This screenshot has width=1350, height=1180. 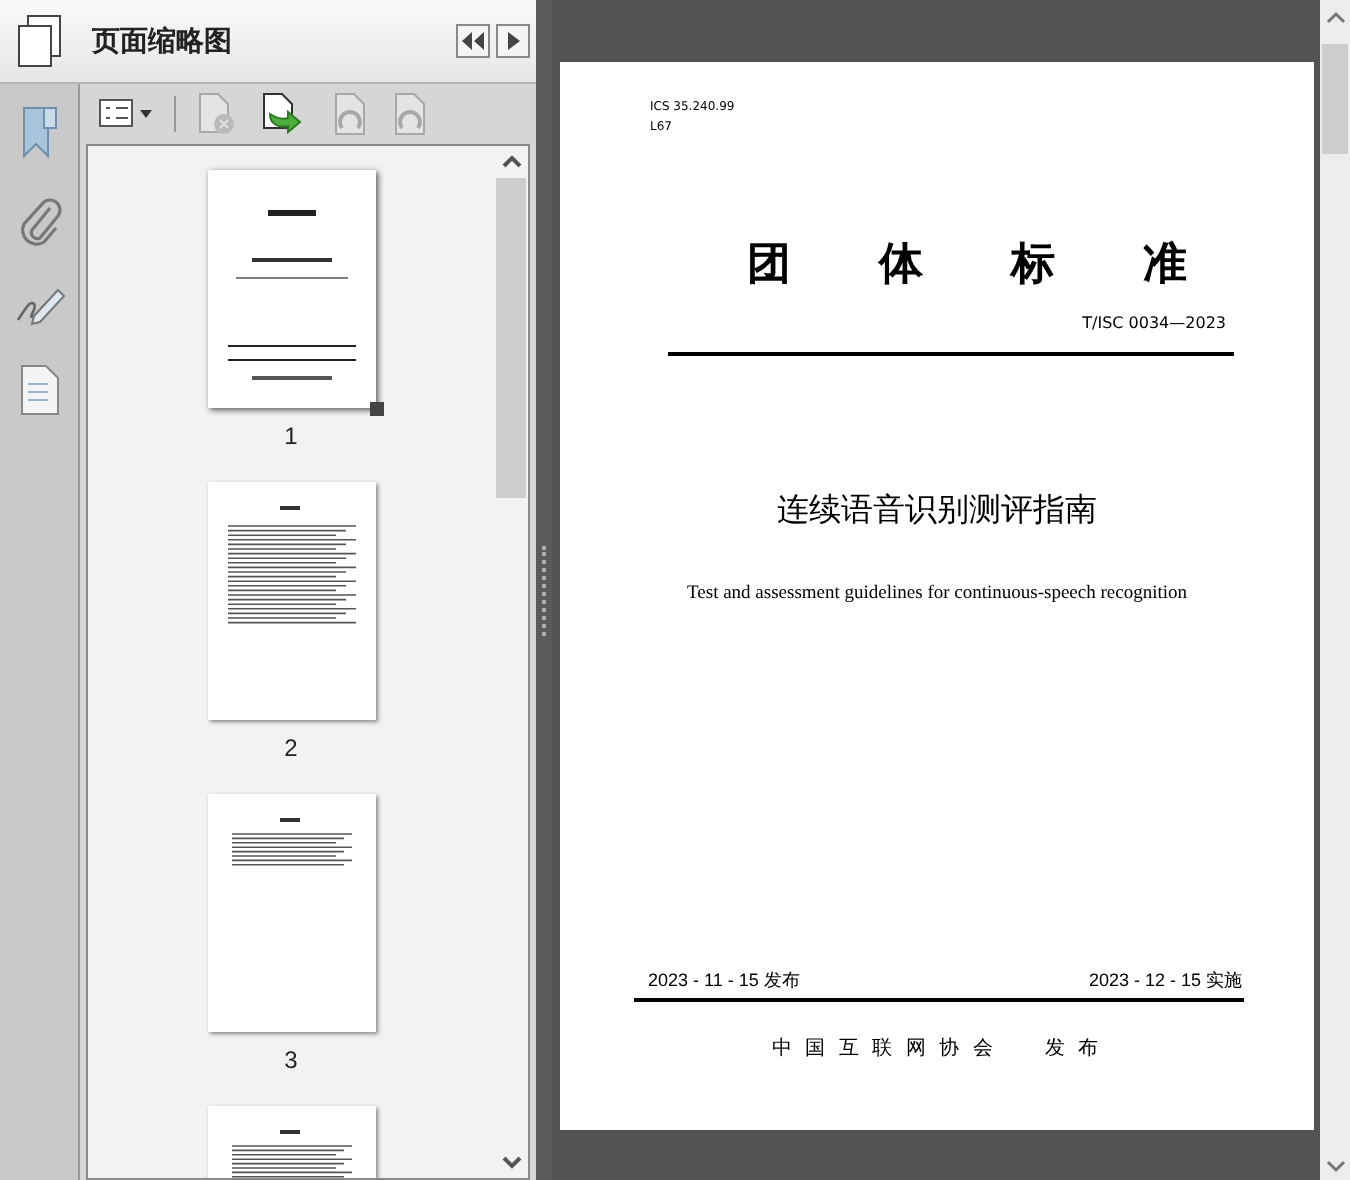 What do you see at coordinates (291, 749) in the screenshot?
I see `page-number: 2` at bounding box center [291, 749].